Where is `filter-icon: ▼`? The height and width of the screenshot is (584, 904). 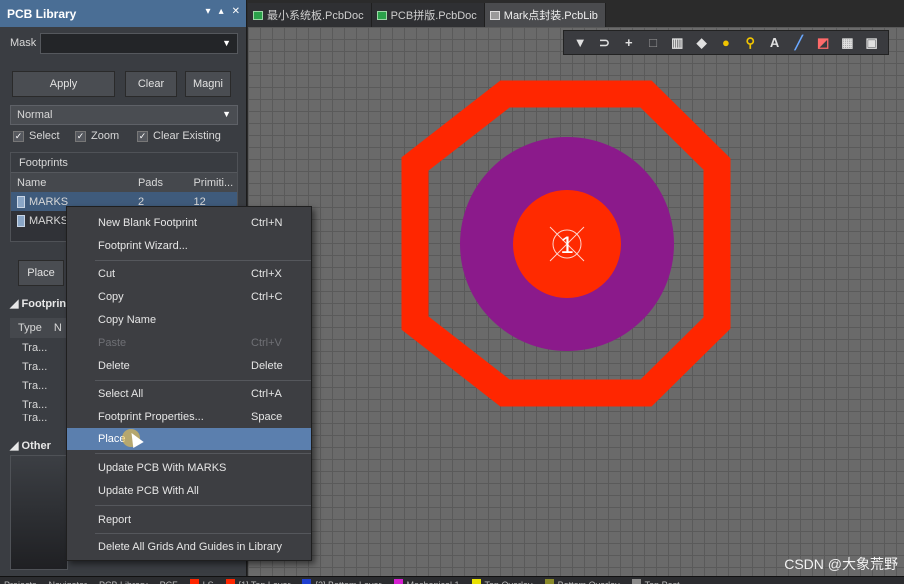
filter-icon: ▼ is located at coordinates (580, 43).